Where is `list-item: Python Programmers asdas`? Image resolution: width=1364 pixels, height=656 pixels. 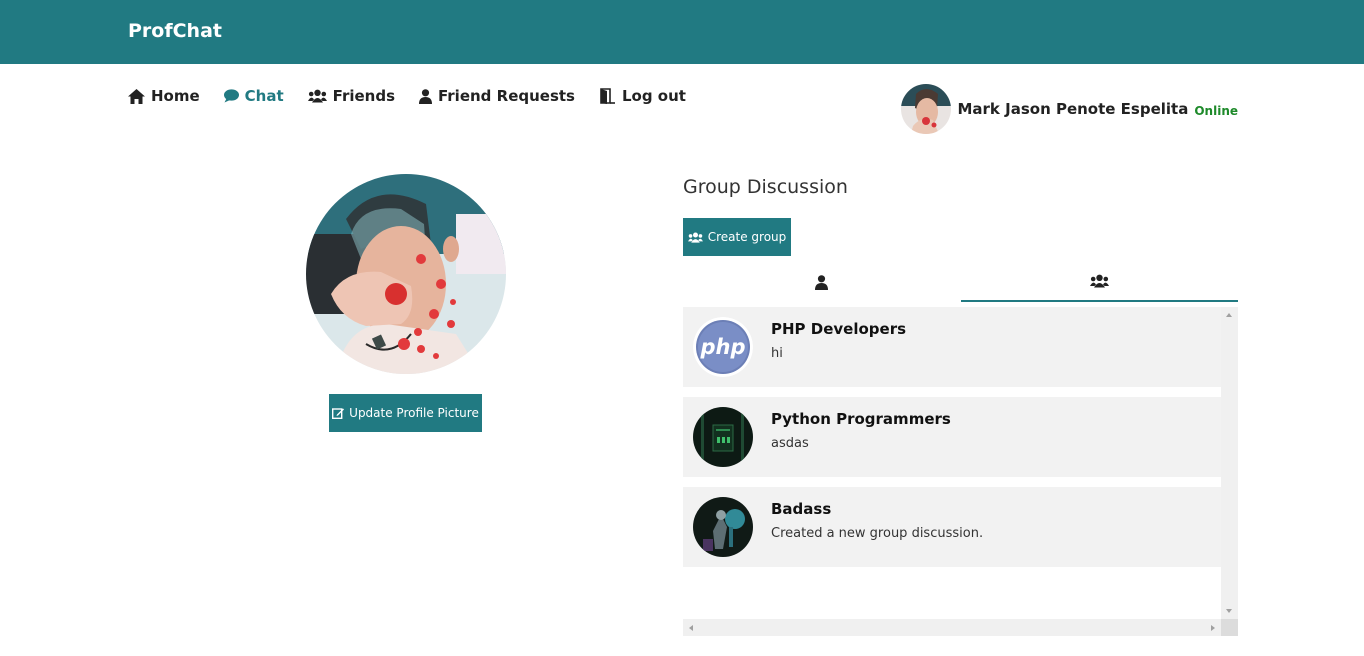 list-item: Python Programmers asdas is located at coordinates (952, 437).